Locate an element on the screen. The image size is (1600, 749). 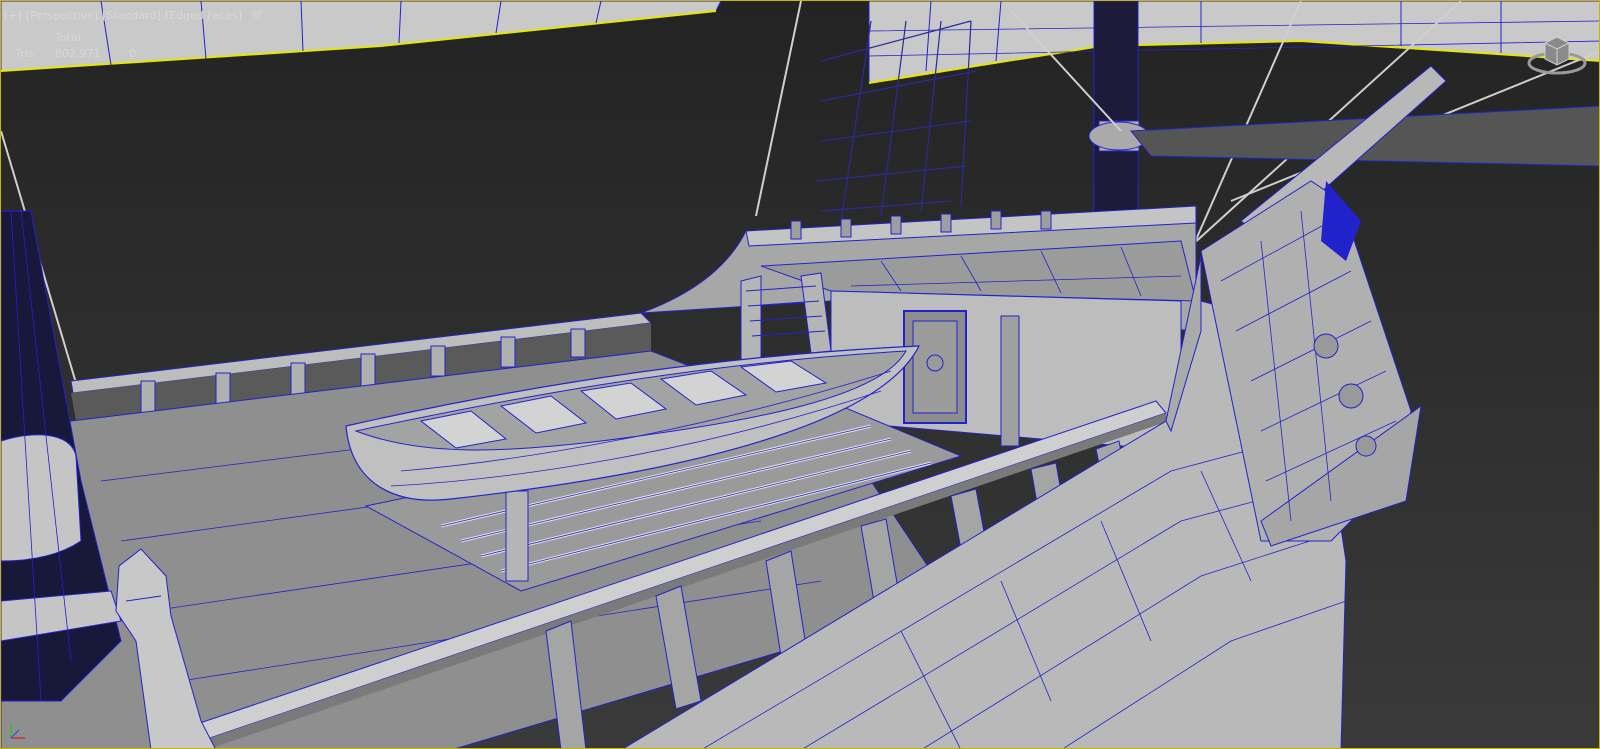
viewcube-icon is located at coordinates (1557, 53).